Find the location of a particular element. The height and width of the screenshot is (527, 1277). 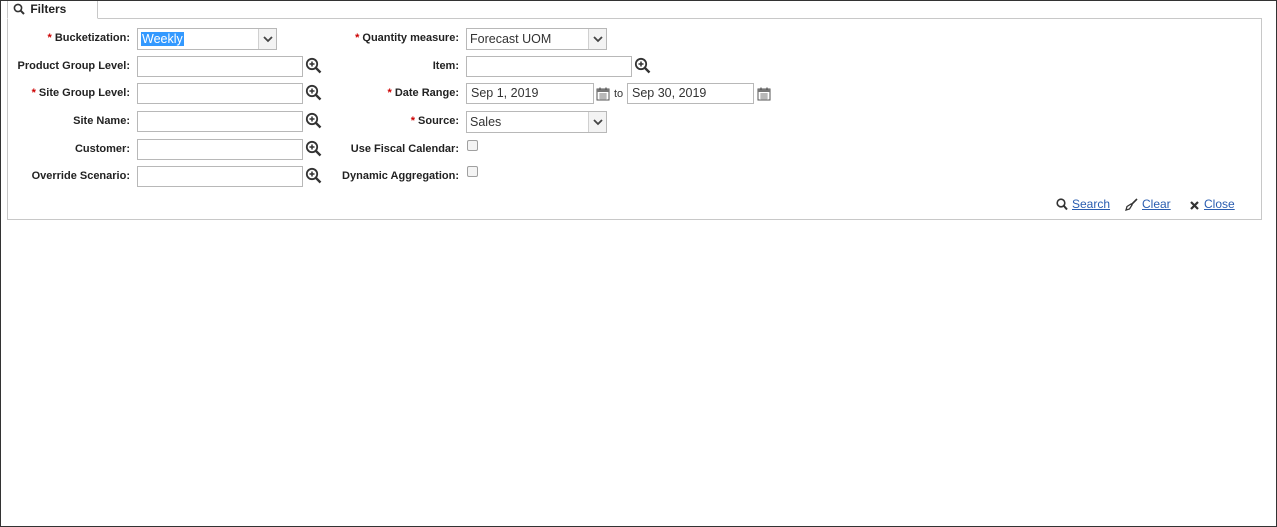

date-to-input: Sep 30, 2019 is located at coordinates (690, 93).